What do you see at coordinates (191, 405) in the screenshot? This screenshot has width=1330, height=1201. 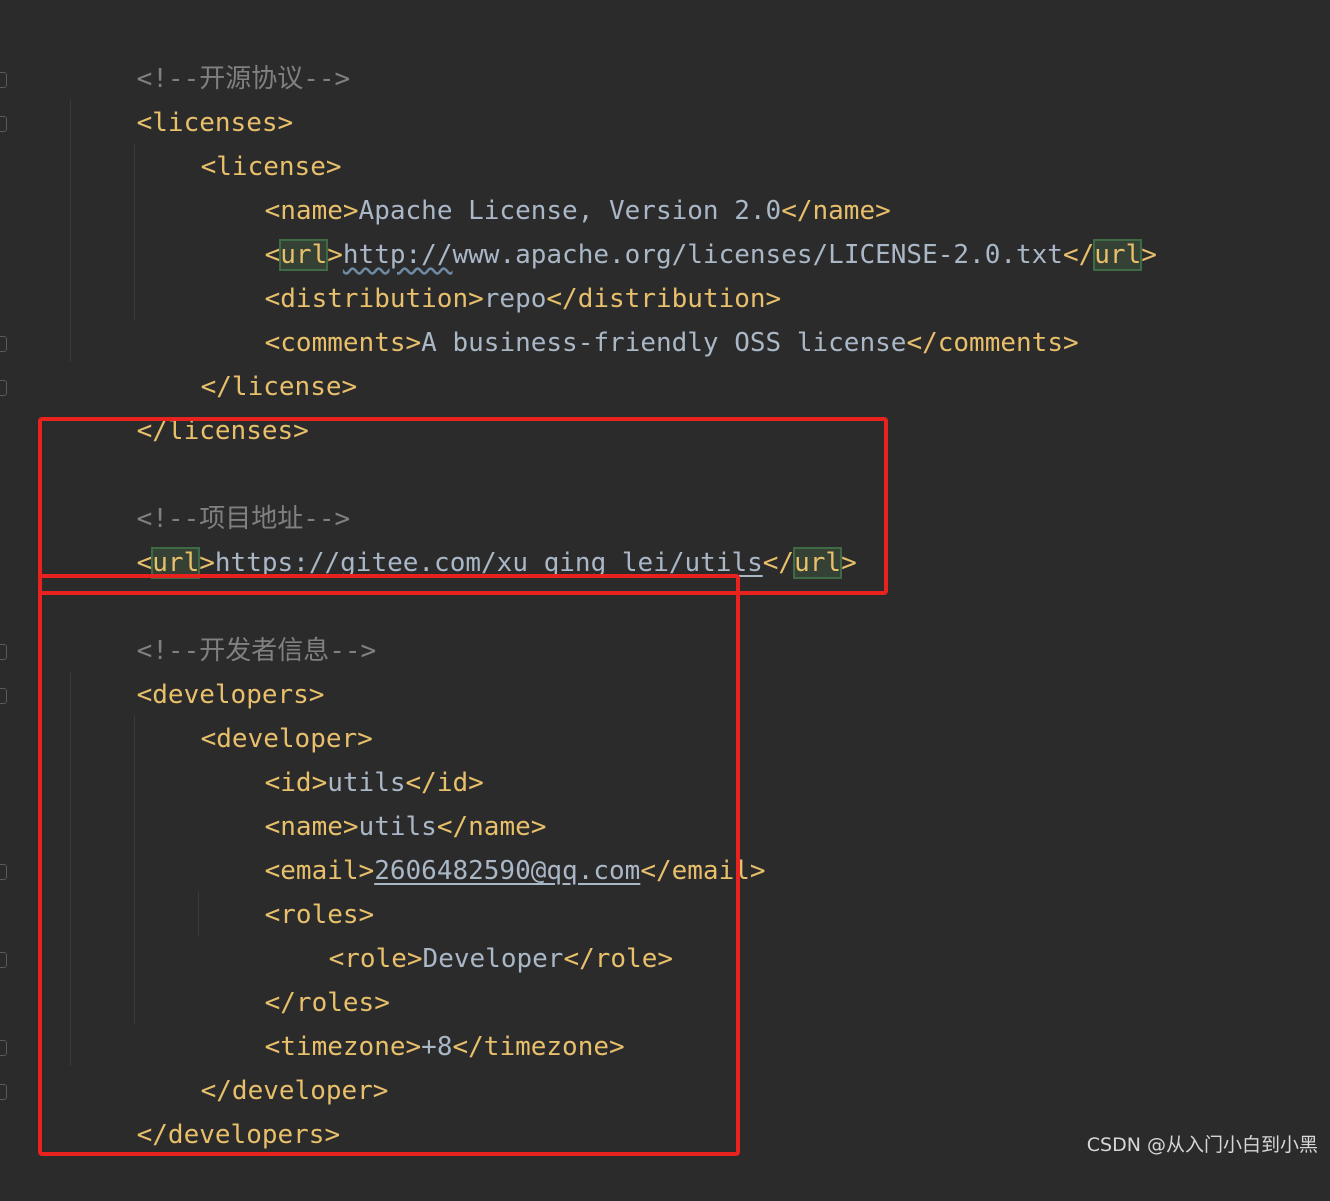 I see `code-line: </licenses>` at bounding box center [191, 405].